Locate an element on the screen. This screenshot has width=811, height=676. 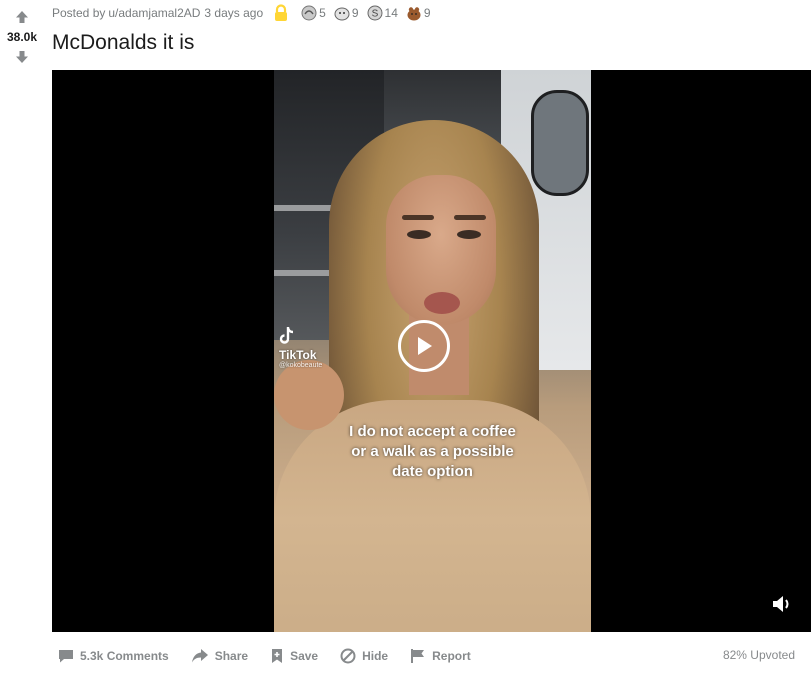
lips is located at coordinates (442, 303).